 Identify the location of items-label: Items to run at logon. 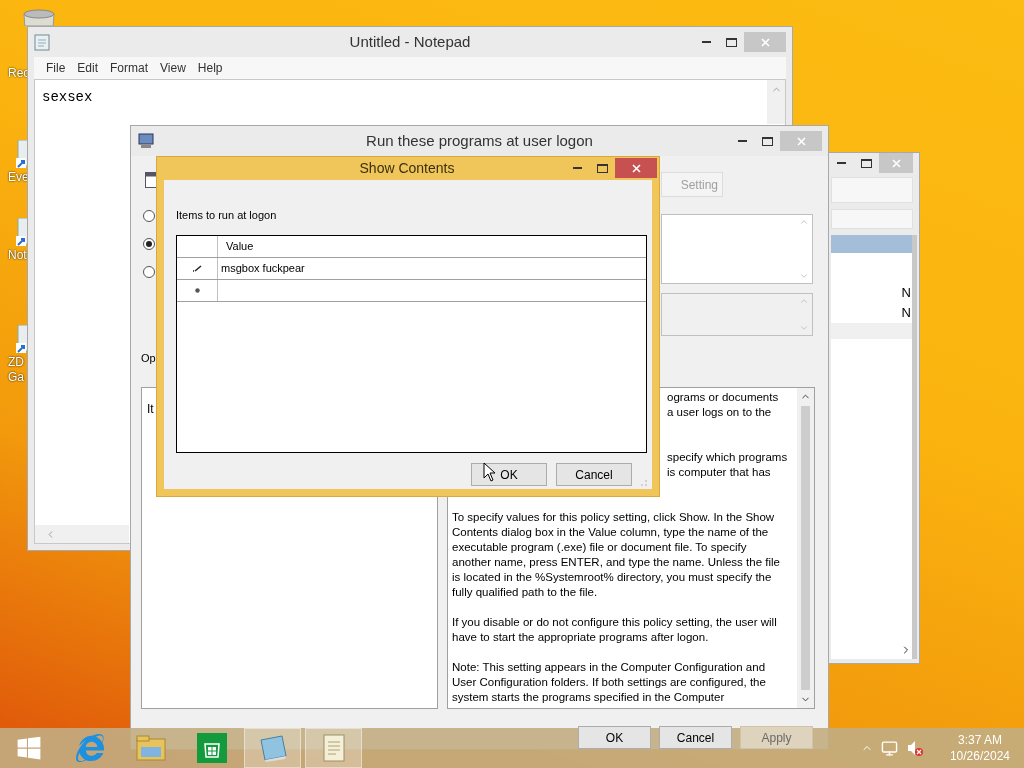
(227, 215).